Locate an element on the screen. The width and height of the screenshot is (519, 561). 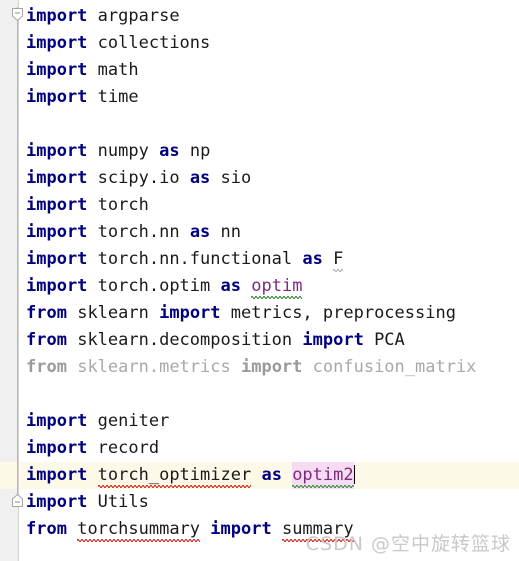
token-identifier: sklearn.metrics is located at coordinates (154, 367).